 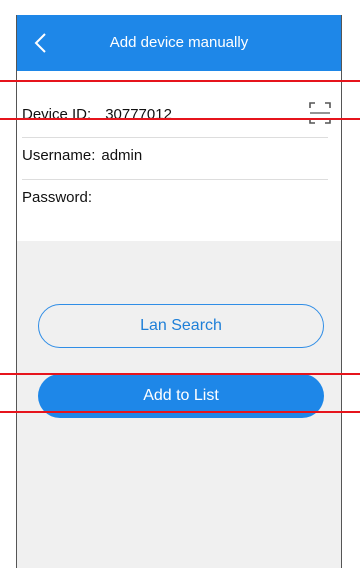 I want to click on navigation-bar: Add device manually, so click(x=179, y=43).